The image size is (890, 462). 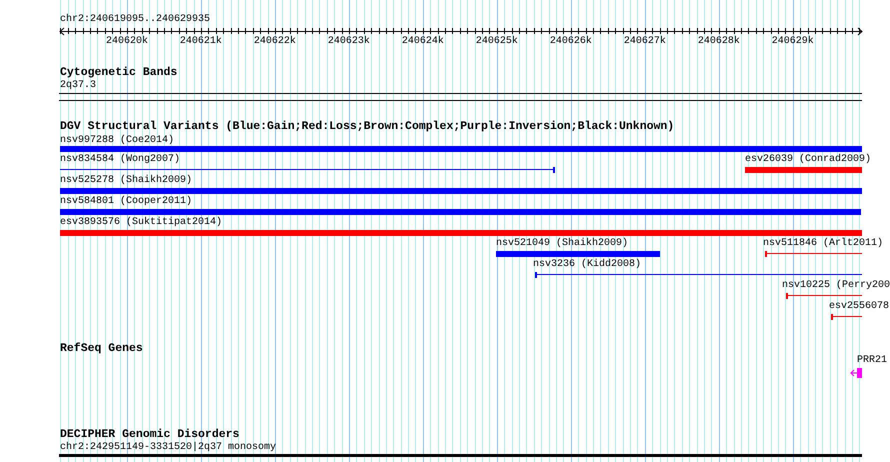 I want to click on variant-label: nsv997288 (Coe2014), so click(x=117, y=141).